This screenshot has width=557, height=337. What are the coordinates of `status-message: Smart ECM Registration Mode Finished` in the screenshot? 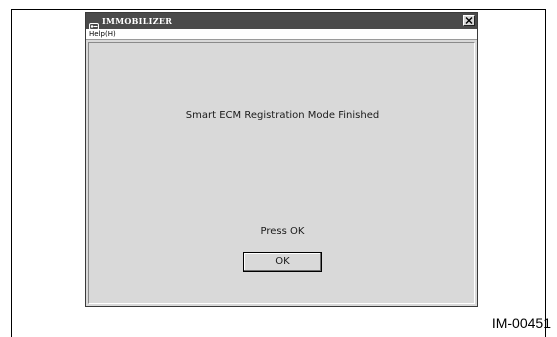 It's located at (282, 115).